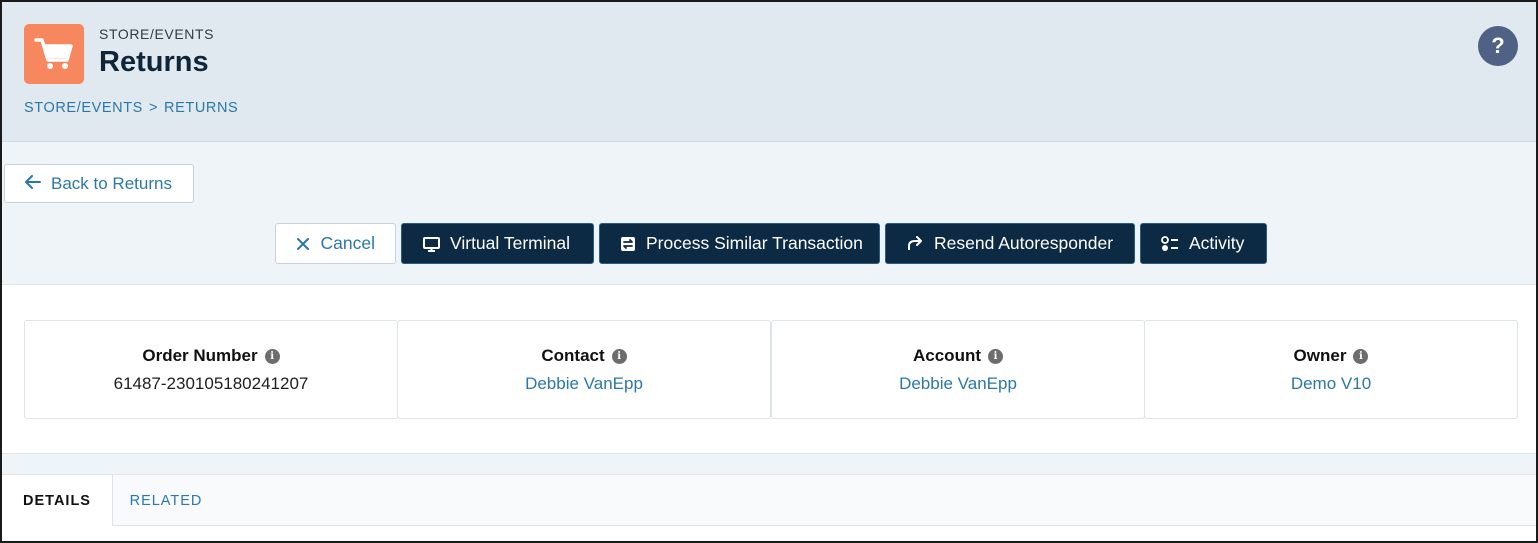 This screenshot has height=543, width=1538. I want to click on owner-label: Owner, so click(1320, 355).